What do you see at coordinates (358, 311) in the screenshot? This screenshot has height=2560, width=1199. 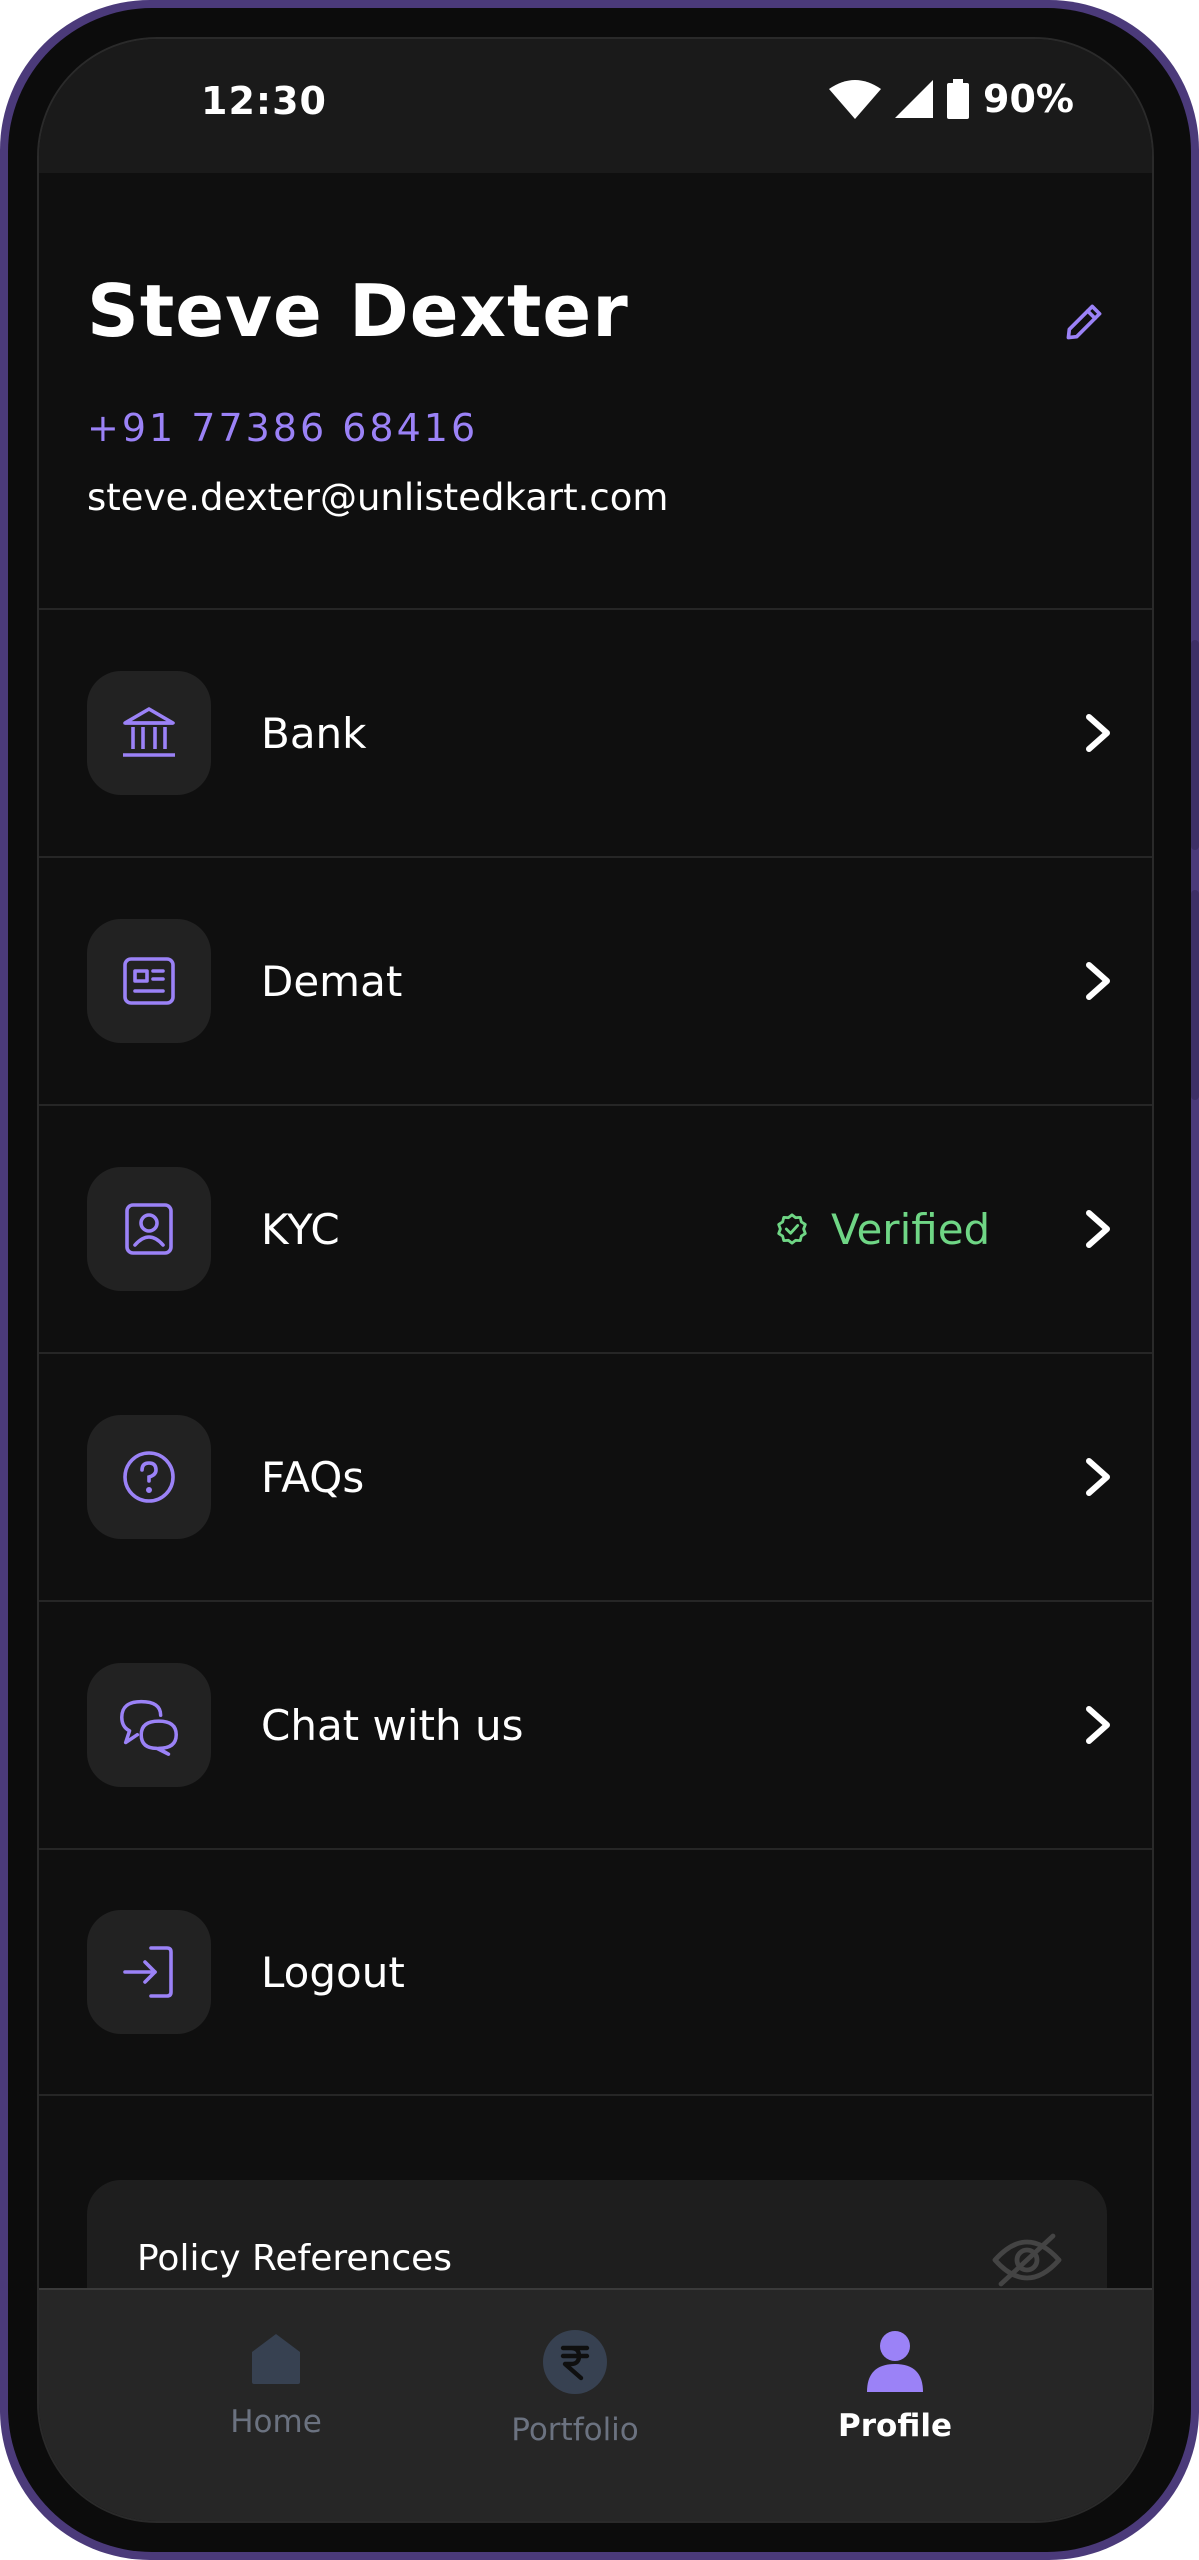 I see `profile-name: Steve Dexter` at bounding box center [358, 311].